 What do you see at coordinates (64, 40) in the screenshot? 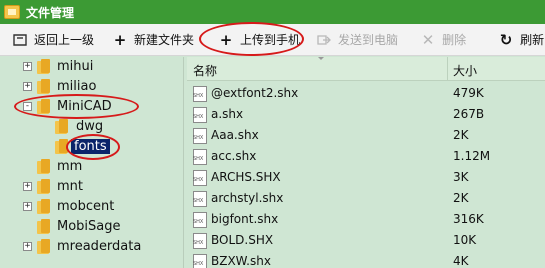
I see `back-label: 返回上一级` at bounding box center [64, 40].